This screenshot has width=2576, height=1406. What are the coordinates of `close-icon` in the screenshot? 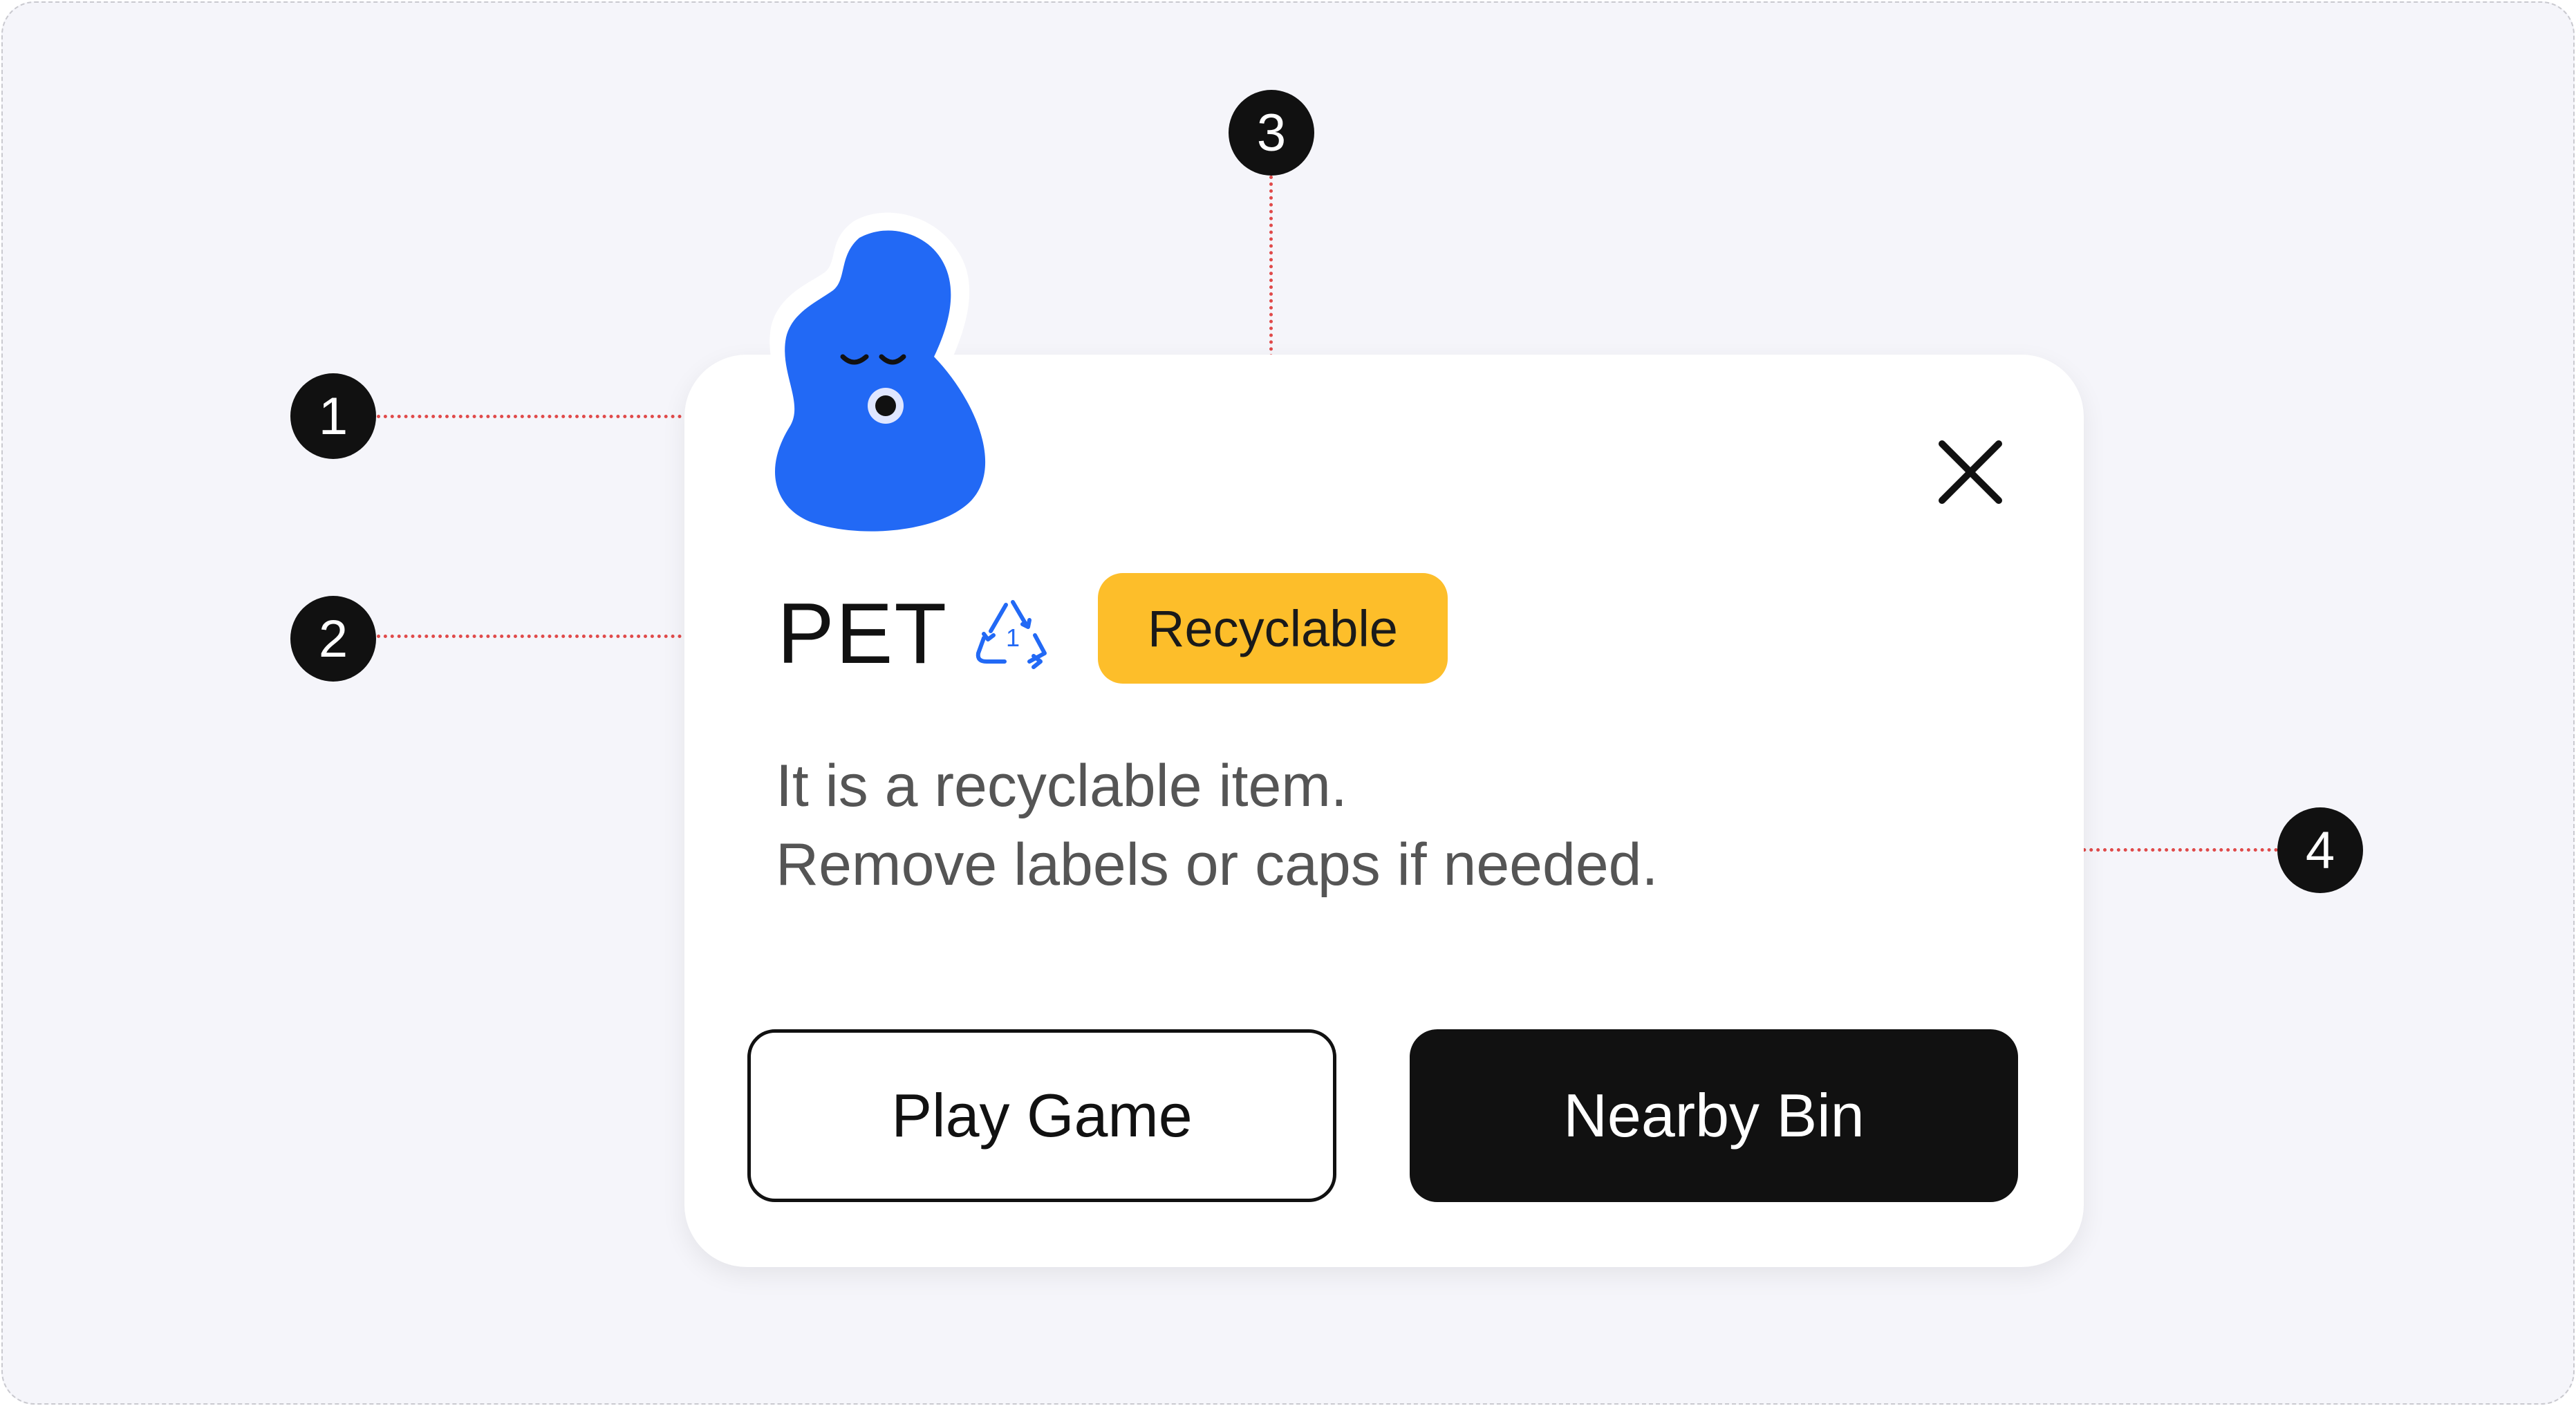 It's located at (1970, 472).